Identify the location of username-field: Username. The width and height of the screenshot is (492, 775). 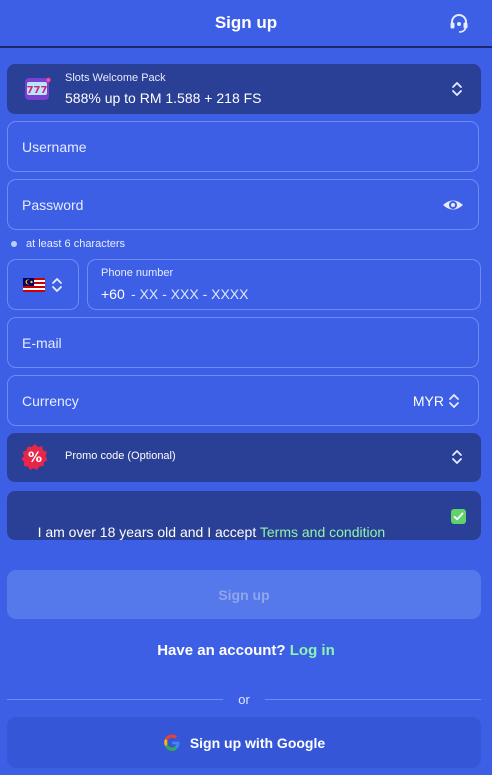
(243, 146).